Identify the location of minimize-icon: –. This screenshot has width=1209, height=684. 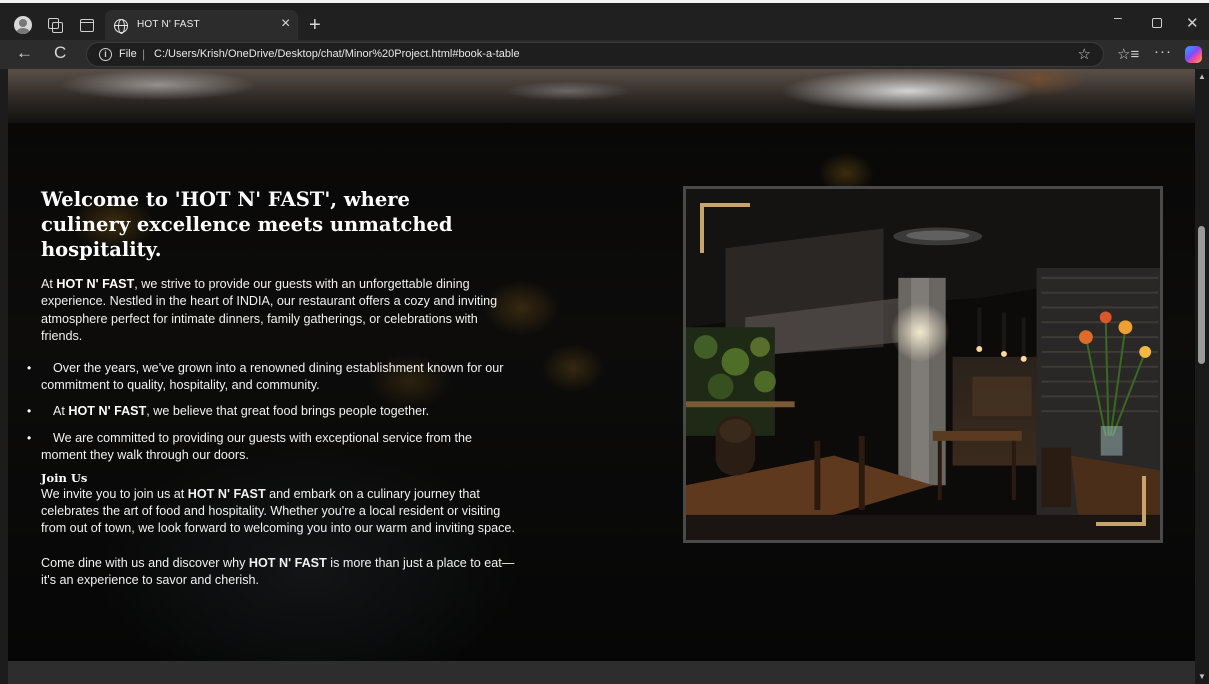
(1118, 17).